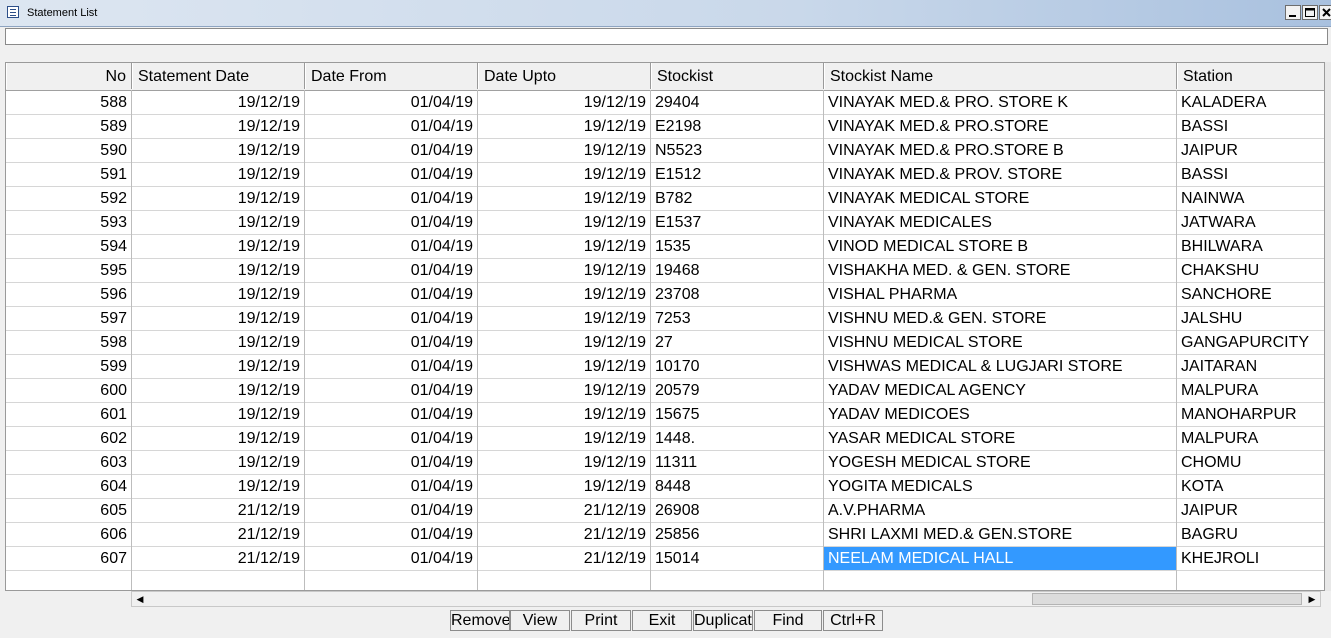 The image size is (1331, 638). What do you see at coordinates (1328, 326) in the screenshot?
I see `vertical-scrollbar` at bounding box center [1328, 326].